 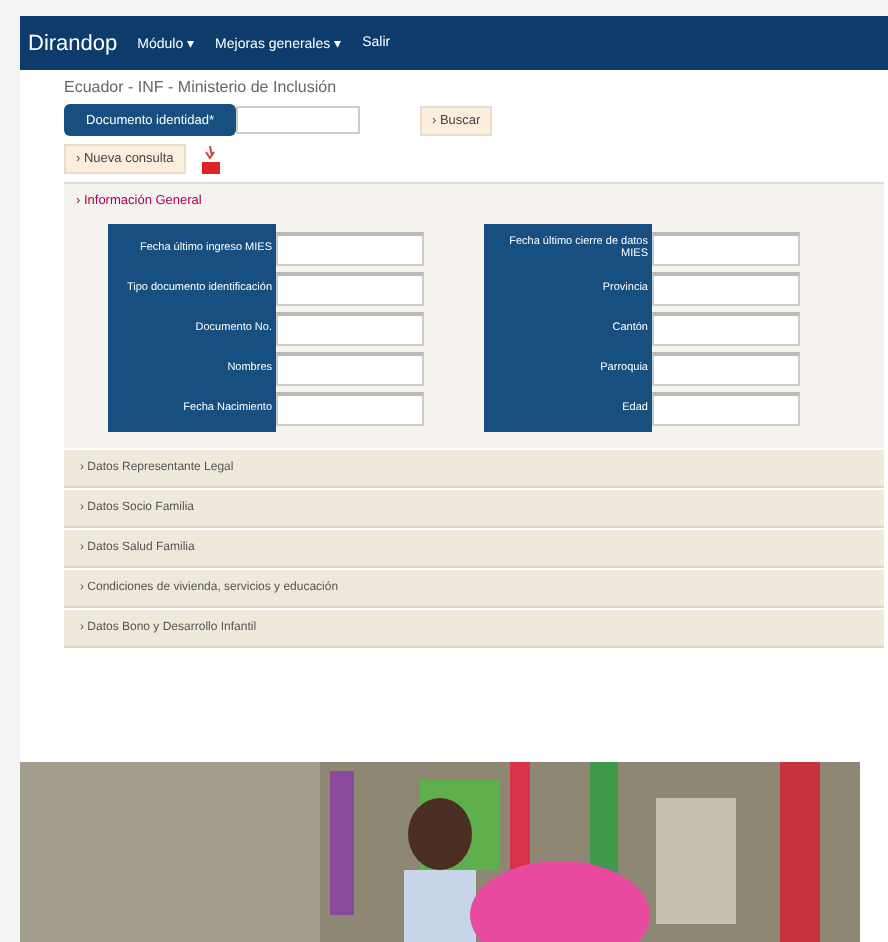 What do you see at coordinates (210, 159) in the screenshot?
I see `pdf-icon` at bounding box center [210, 159].